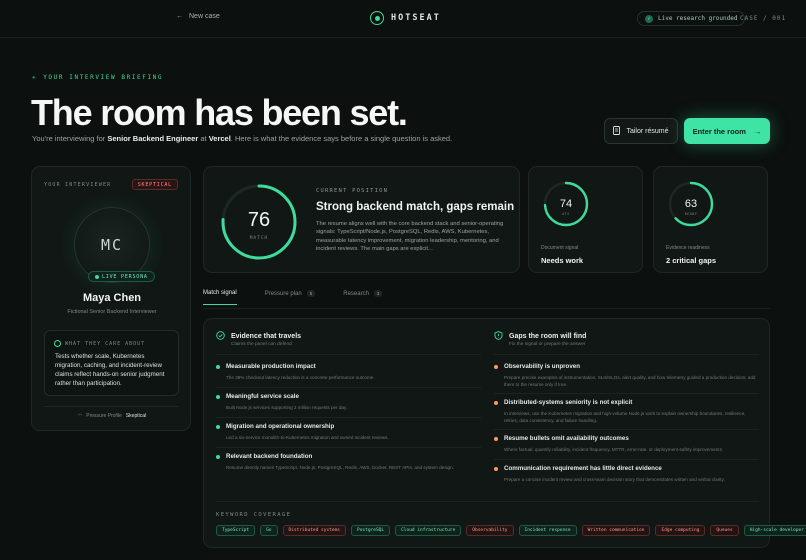 The height and width of the screenshot is (560, 806). Describe the element at coordinates (649, 18) in the screenshot. I see `check-icon: ✓` at that location.